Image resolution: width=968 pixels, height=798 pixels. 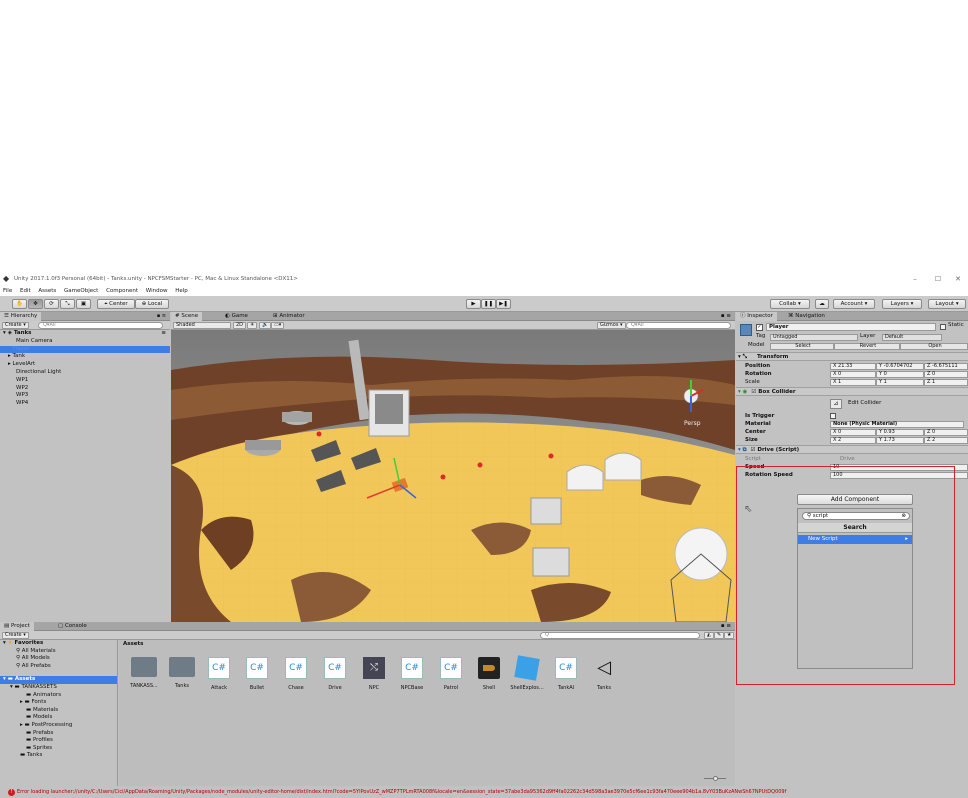 What do you see at coordinates (900, 374) in the screenshot?
I see `rotation-y-field: Y 0` at bounding box center [900, 374].